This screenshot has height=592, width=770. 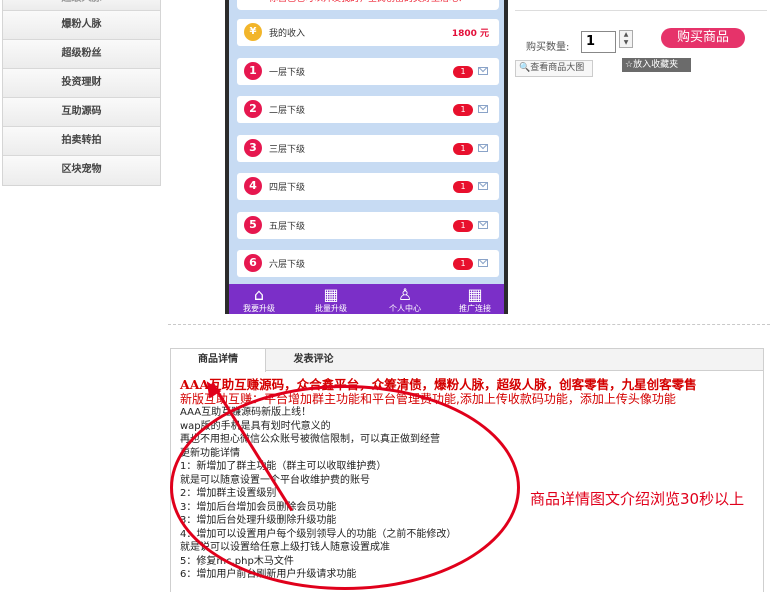 I want to click on level-row: 3 三层下级 1, so click(x=368, y=148).